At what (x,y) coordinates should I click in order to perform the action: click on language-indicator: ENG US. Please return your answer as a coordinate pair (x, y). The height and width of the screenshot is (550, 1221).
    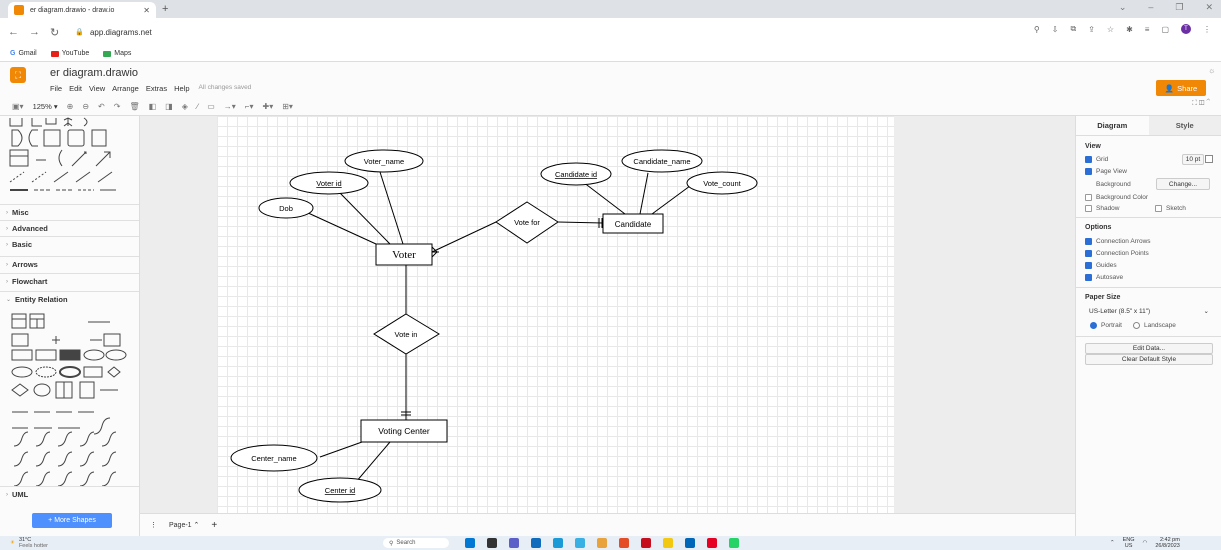
    Looking at the image, I should click on (1129, 543).